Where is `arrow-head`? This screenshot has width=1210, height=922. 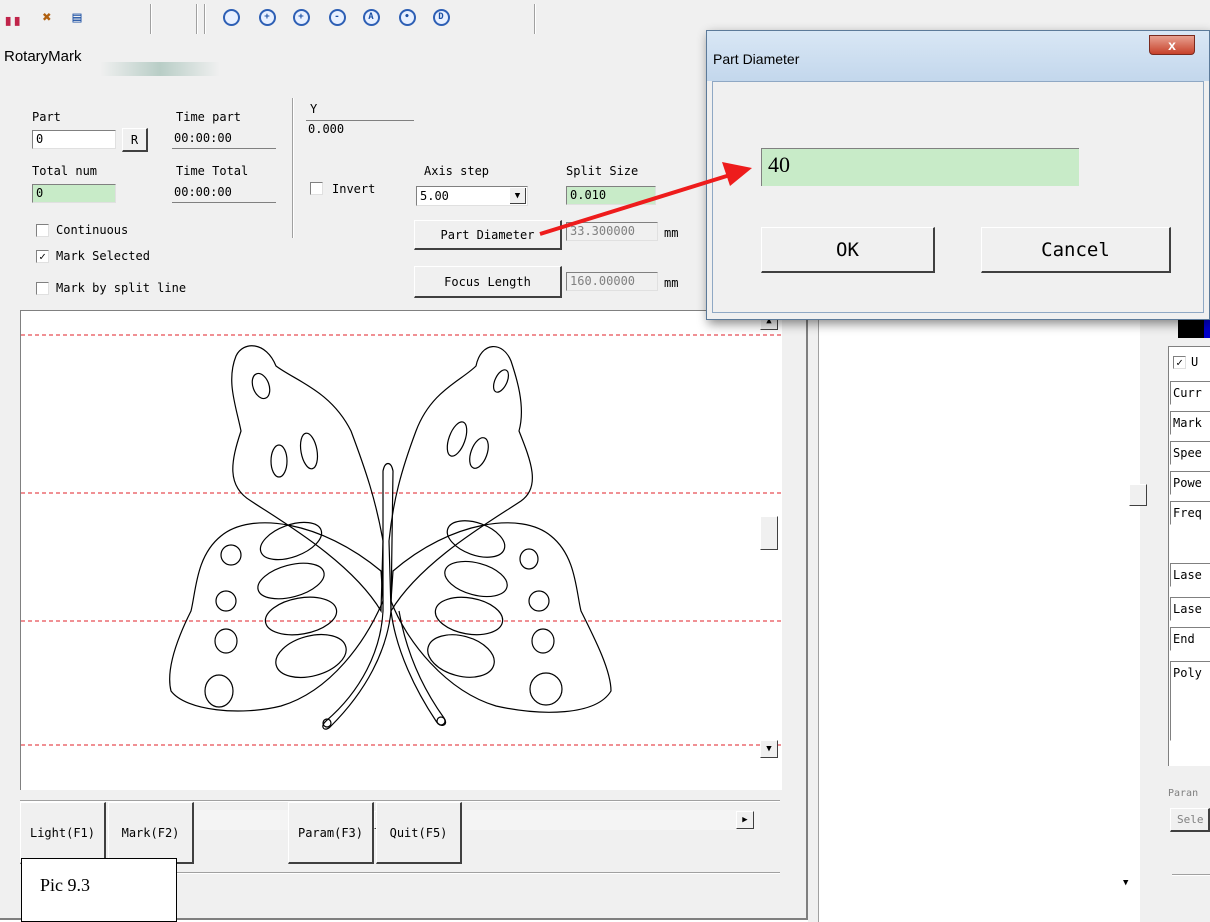
arrow-head is located at coordinates (737, 174).